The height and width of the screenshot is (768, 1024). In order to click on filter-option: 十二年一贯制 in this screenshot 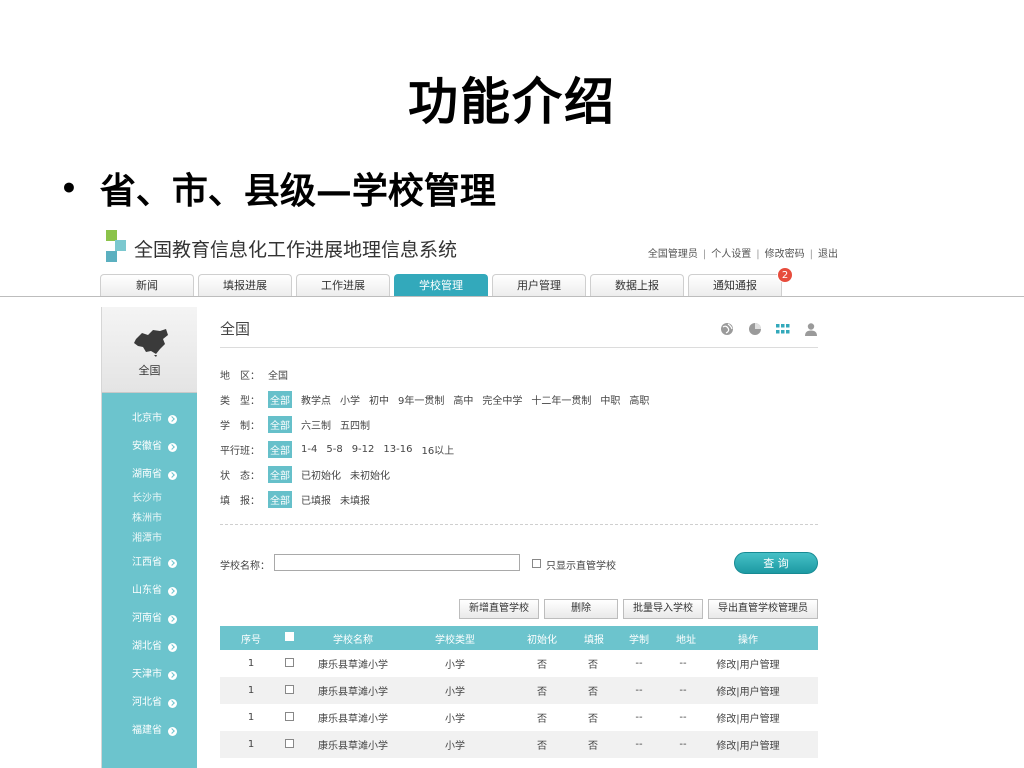, I will do `click(561, 399)`.